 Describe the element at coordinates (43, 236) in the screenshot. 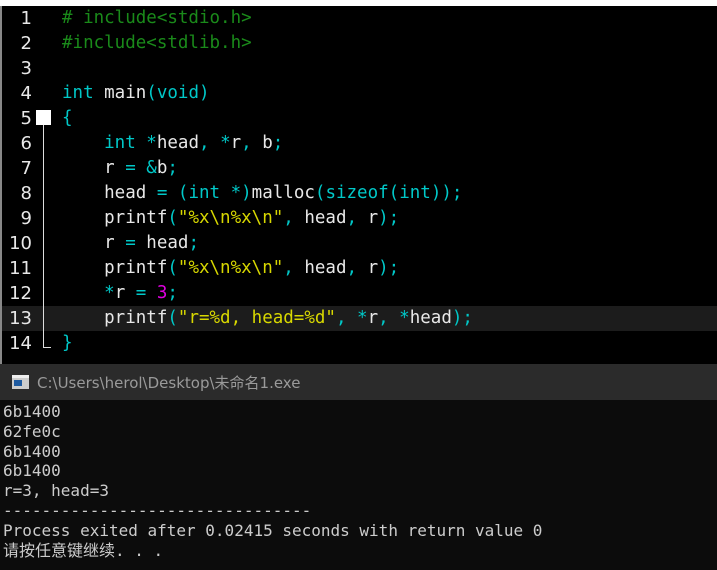

I see `fold-guide-line` at that location.